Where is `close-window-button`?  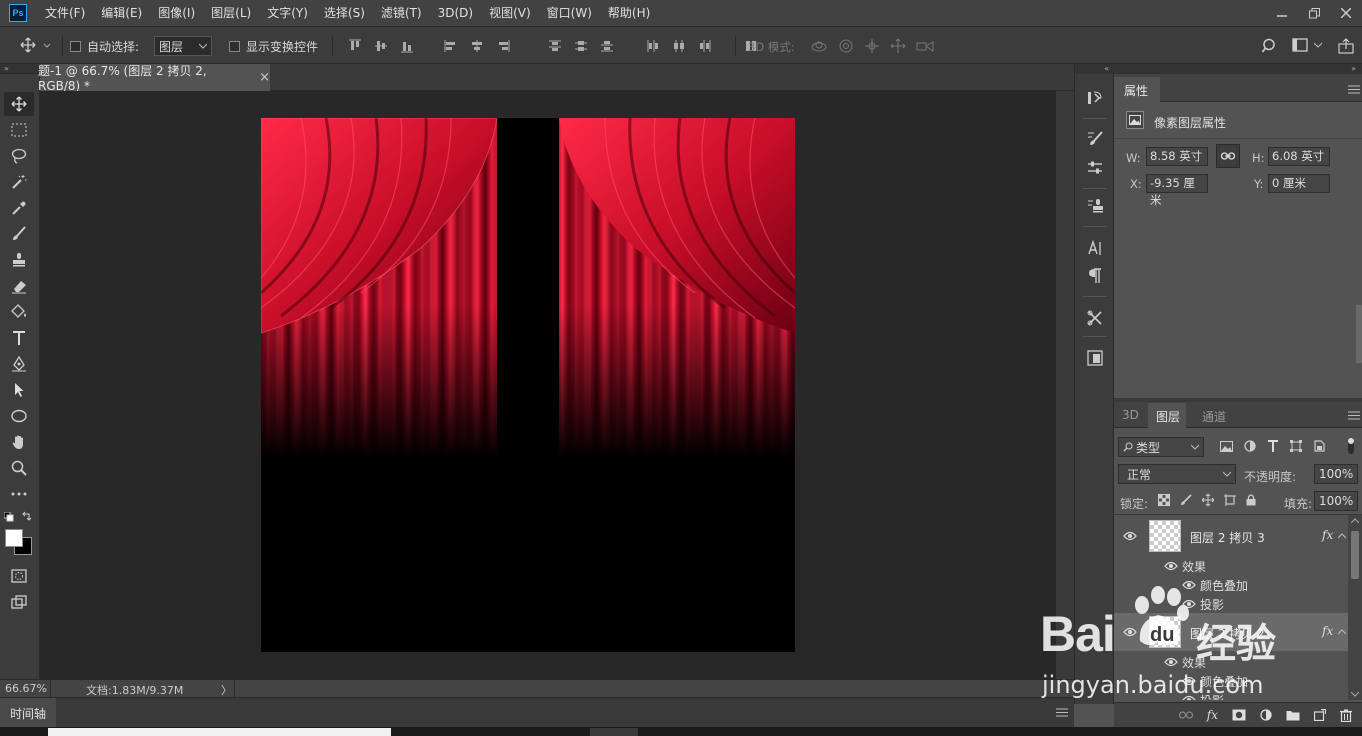 close-window-button is located at coordinates (1346, 13).